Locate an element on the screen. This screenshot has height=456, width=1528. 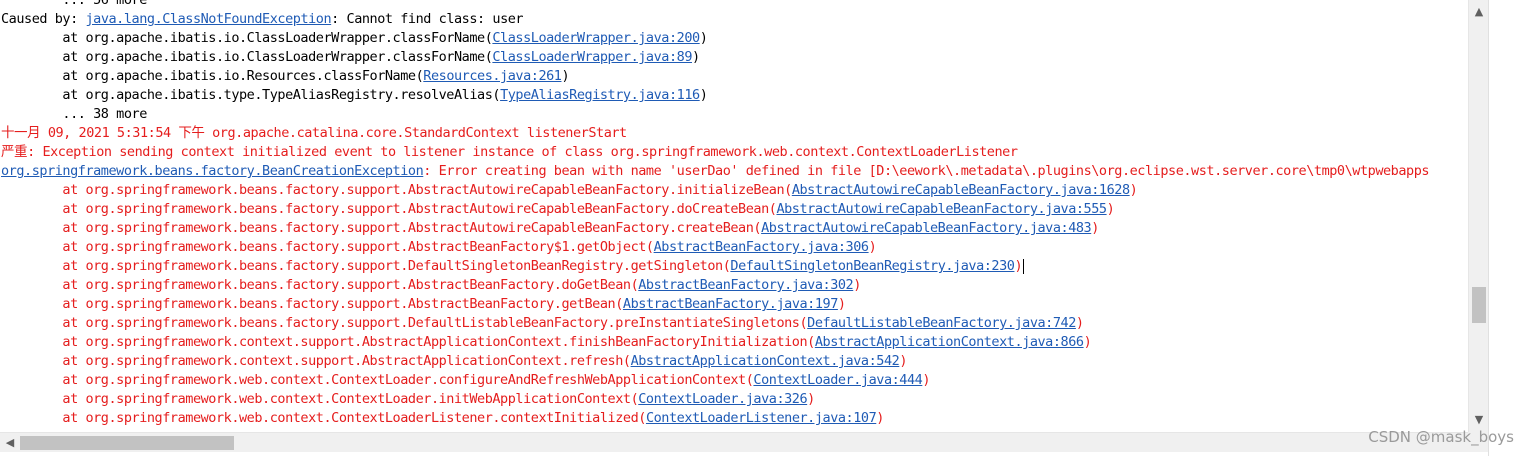
stack-trace-link: AbstractApplicationContext.java:542 is located at coordinates (765, 361).